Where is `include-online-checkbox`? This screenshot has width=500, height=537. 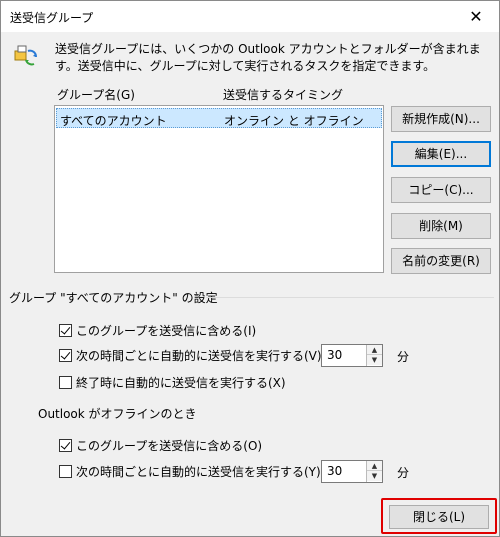 include-online-checkbox is located at coordinates (65, 330).